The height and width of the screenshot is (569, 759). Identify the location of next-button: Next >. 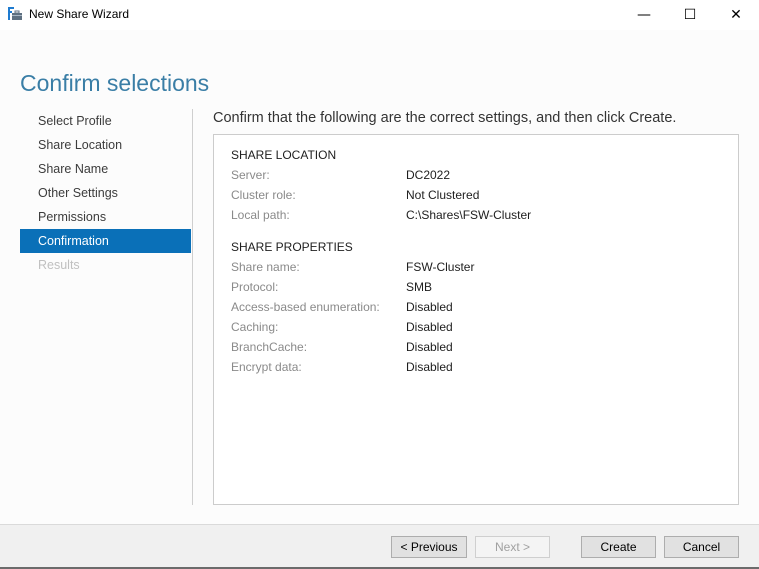
(512, 547).